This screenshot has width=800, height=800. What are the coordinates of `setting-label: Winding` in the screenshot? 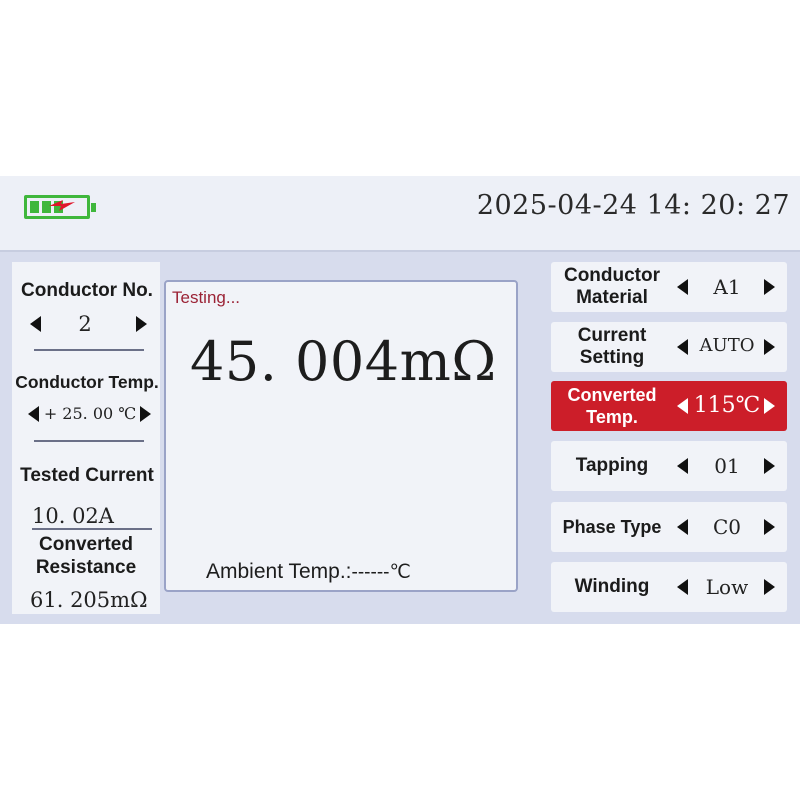 It's located at (612, 586).